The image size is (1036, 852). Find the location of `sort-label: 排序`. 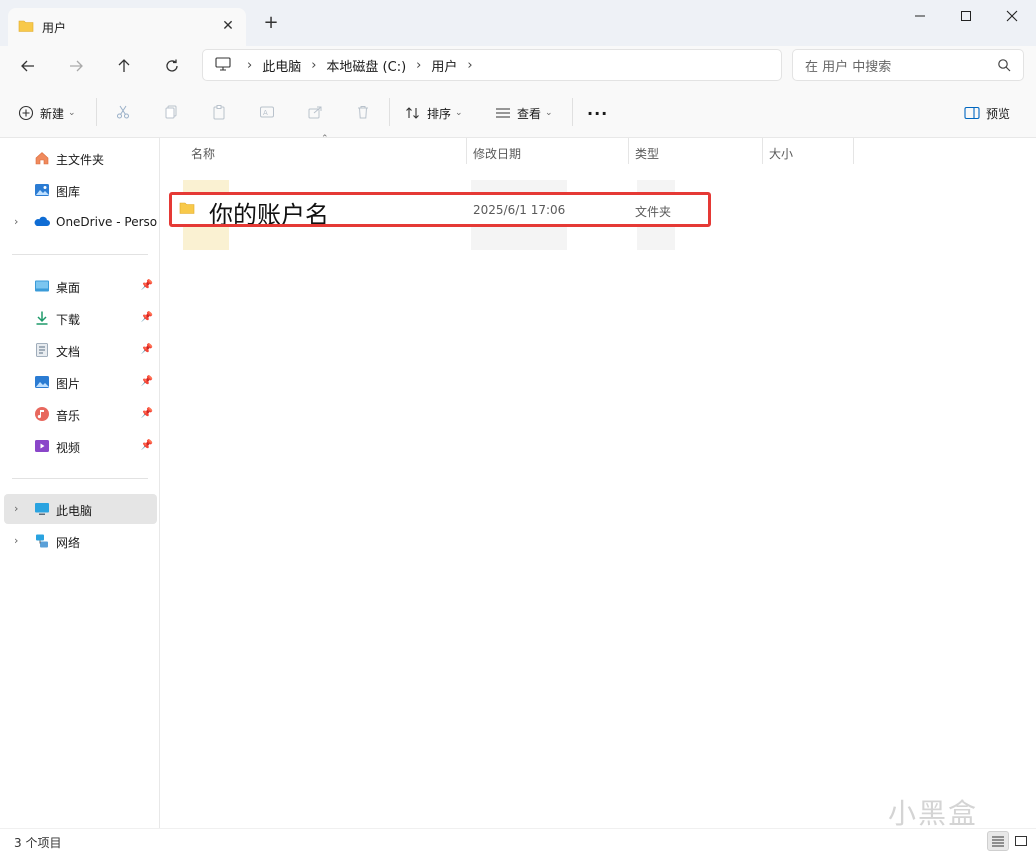

sort-label: 排序 is located at coordinates (439, 113).